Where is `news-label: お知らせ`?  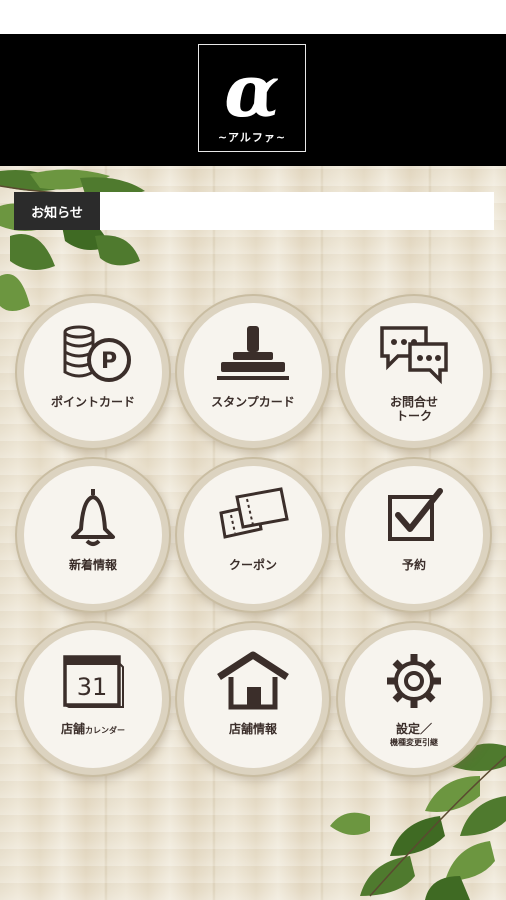 news-label: お知らせ is located at coordinates (57, 211).